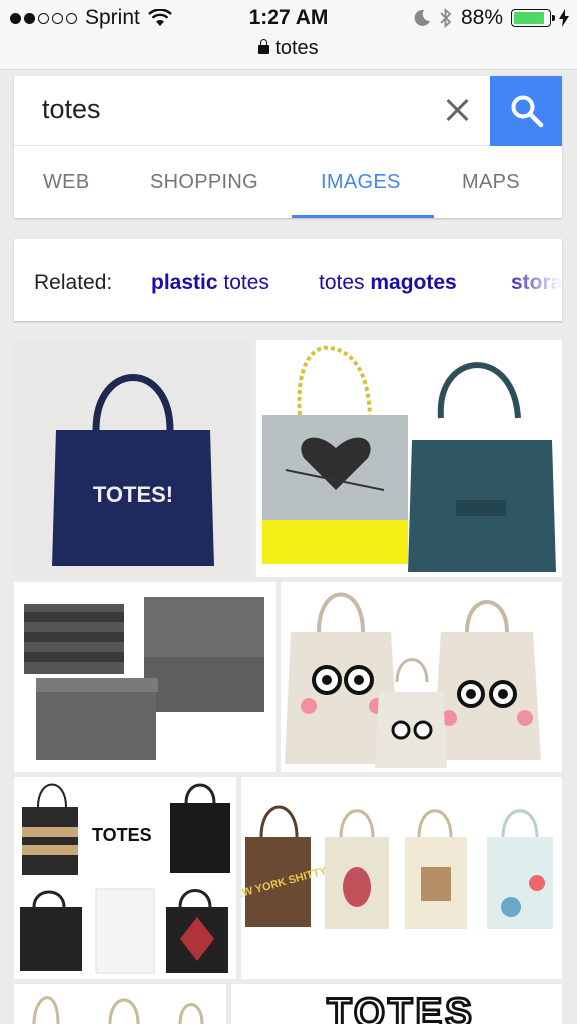 This screenshot has height=1024, width=577. I want to click on image-result-plastic-totes, so click(145, 677).